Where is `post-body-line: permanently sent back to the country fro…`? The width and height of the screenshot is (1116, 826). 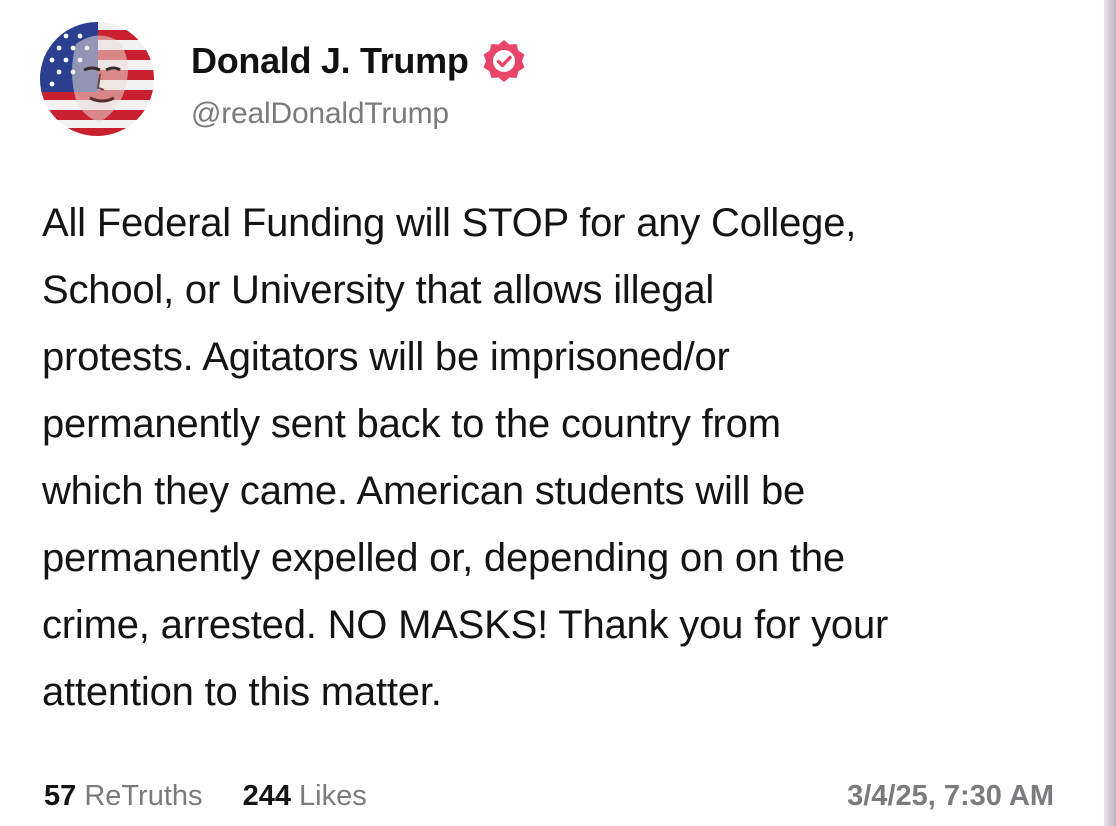 post-body-line: permanently sent back to the country fro… is located at coordinates (411, 424).